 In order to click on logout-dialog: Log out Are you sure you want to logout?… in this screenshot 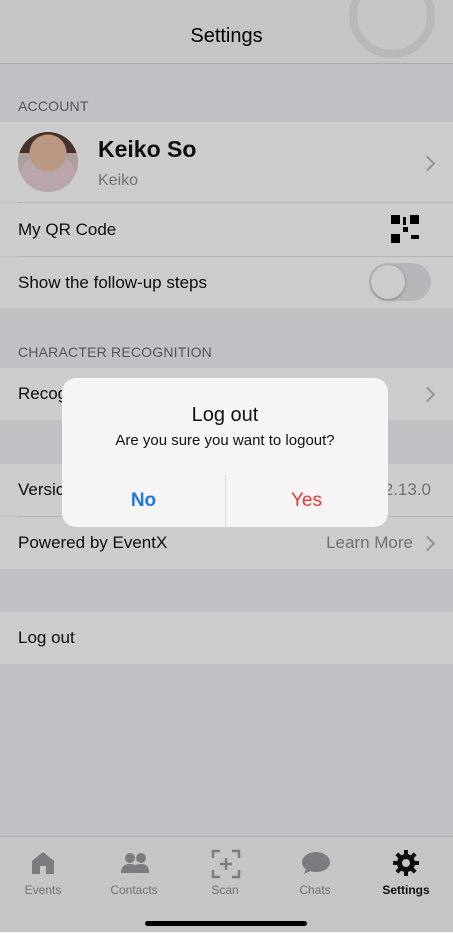, I will do `click(225, 452)`.